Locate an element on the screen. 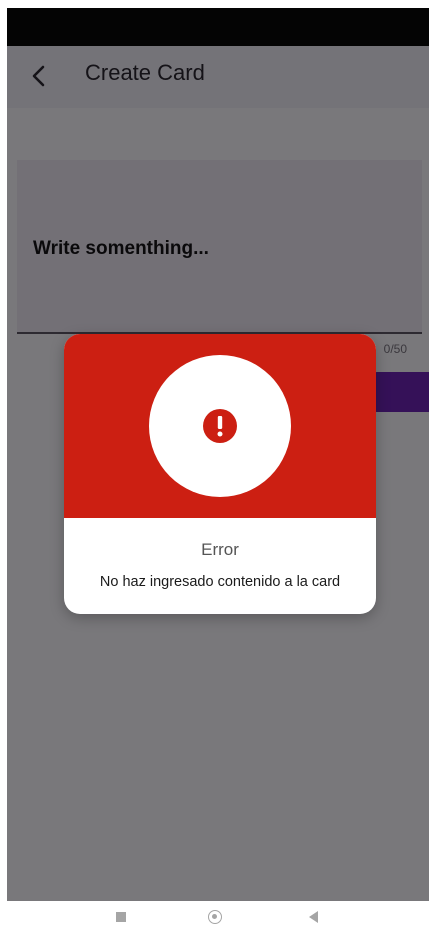 The height and width of the screenshot is (934, 429). back-triangle-icon is located at coordinates (313, 917).